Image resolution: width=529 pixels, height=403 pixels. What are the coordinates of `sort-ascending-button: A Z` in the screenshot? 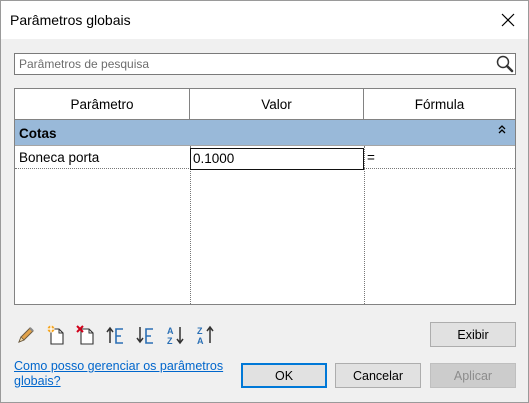 It's located at (176, 335).